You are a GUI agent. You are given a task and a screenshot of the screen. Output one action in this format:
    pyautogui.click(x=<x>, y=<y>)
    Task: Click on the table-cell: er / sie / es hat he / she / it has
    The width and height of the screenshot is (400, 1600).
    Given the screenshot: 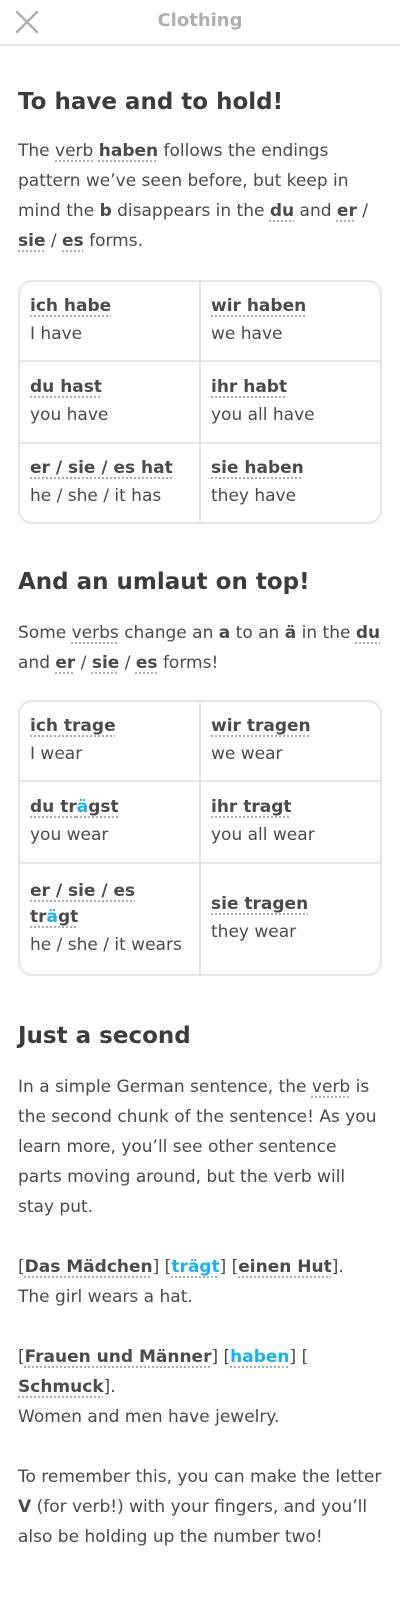 What is the action you would take?
    pyautogui.click(x=109, y=483)
    